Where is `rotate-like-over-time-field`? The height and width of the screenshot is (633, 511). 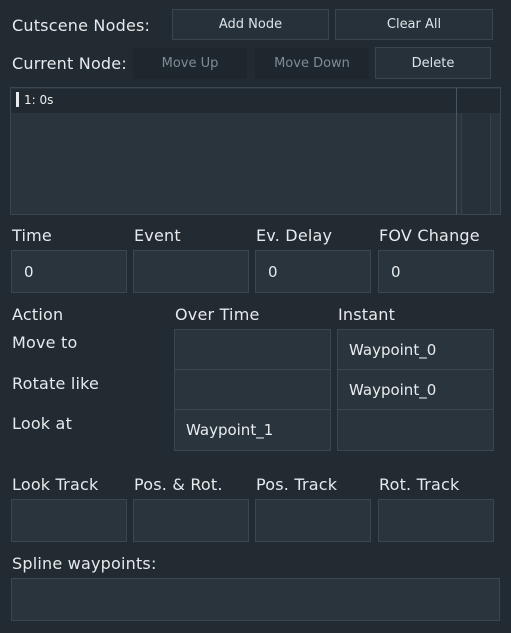 rotate-like-over-time-field is located at coordinates (252, 389).